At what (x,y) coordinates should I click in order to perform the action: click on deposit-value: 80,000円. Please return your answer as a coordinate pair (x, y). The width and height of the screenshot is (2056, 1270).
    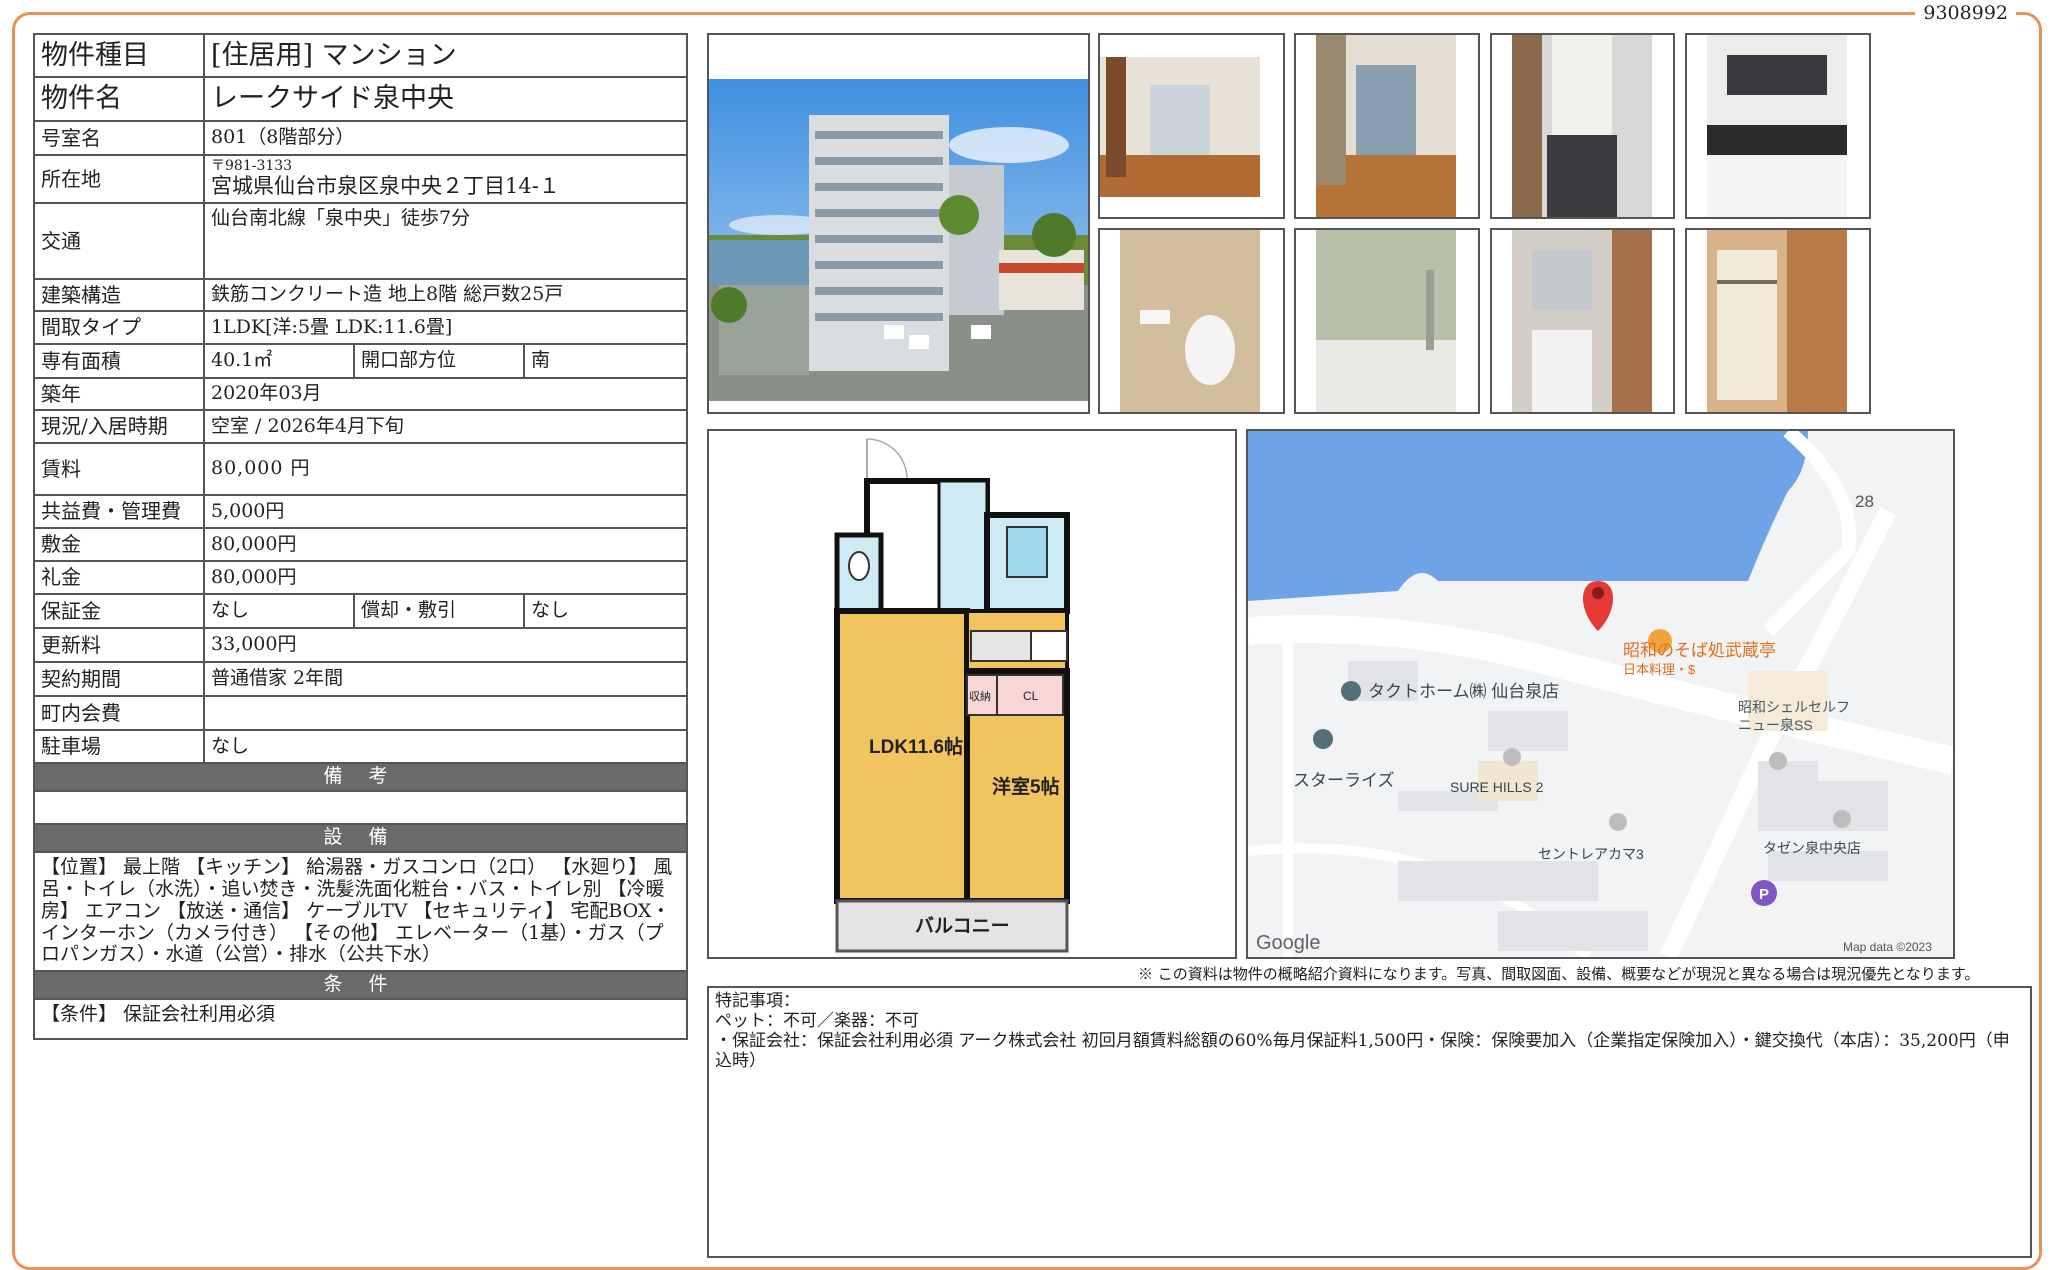
    Looking at the image, I should click on (445, 544).